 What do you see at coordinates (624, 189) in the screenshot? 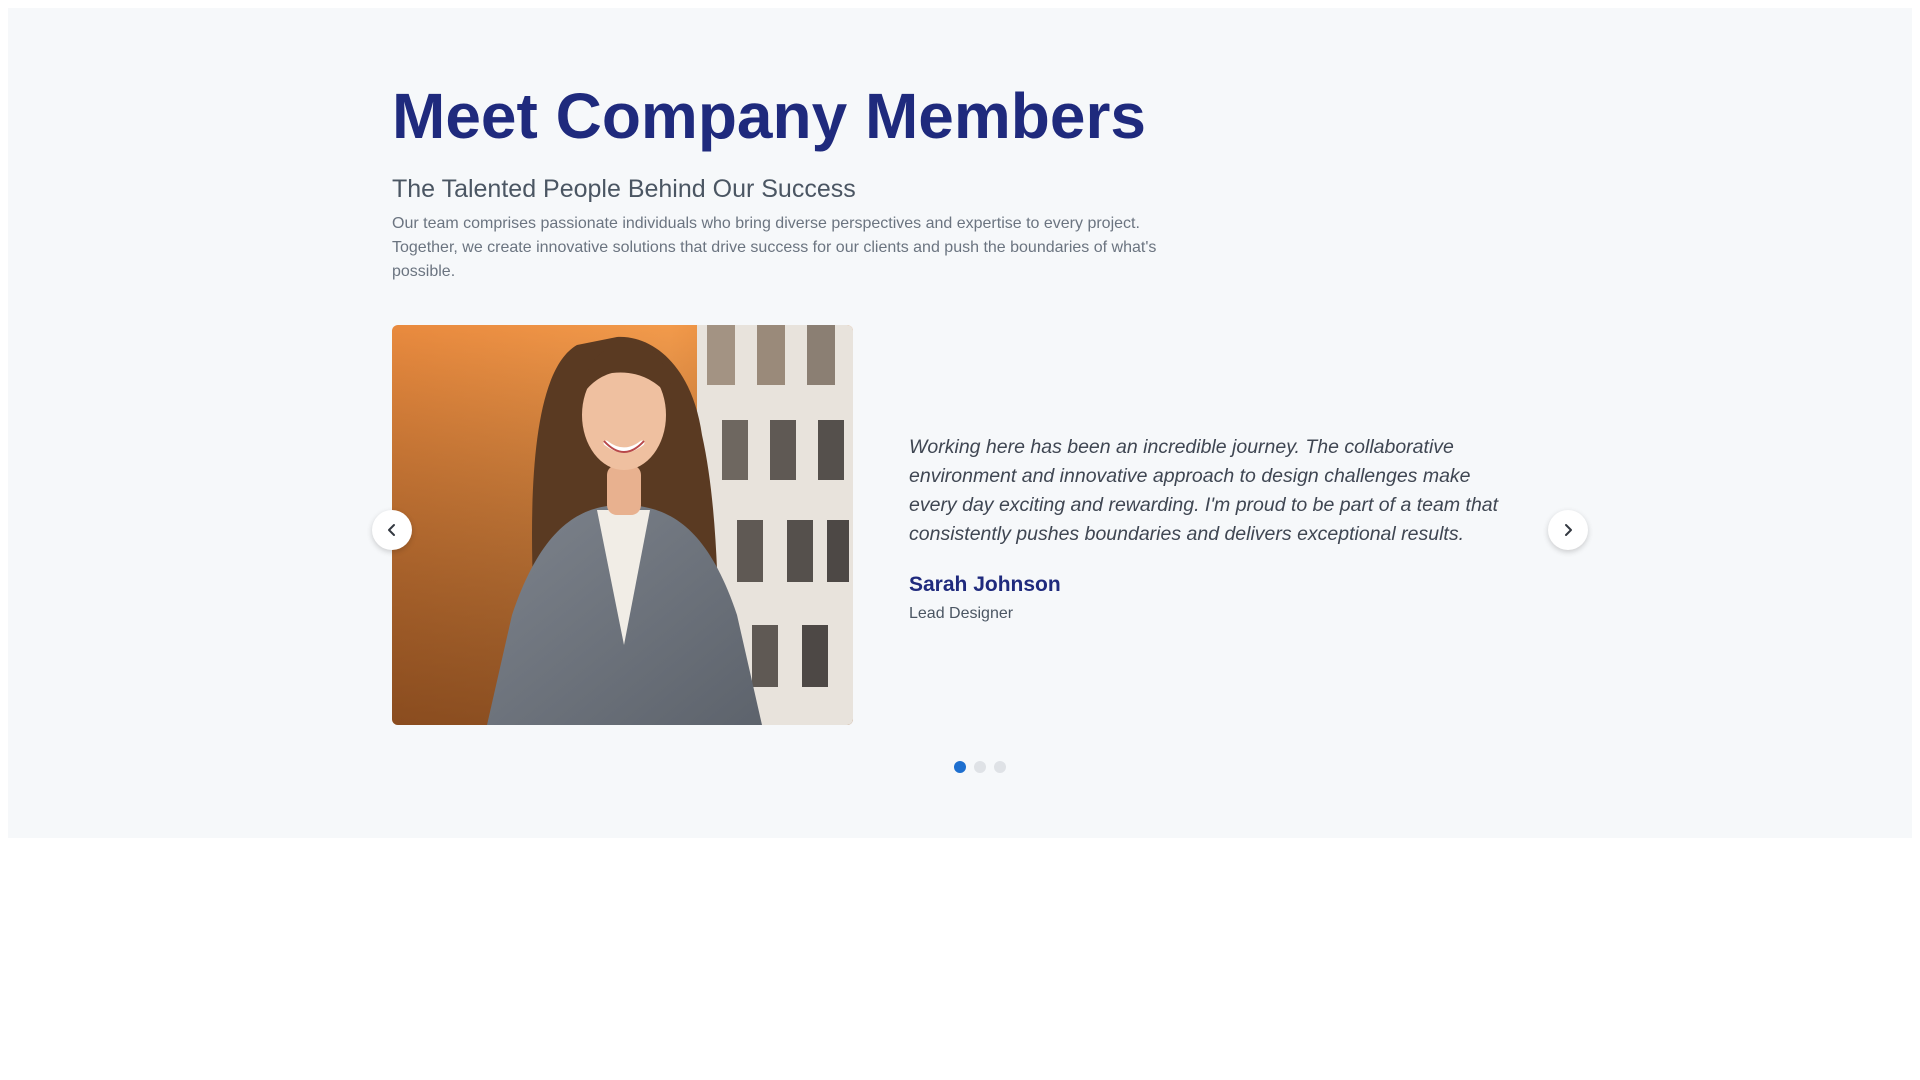
I see `section-subtitle: The Talented People Behind Our Success` at bounding box center [624, 189].